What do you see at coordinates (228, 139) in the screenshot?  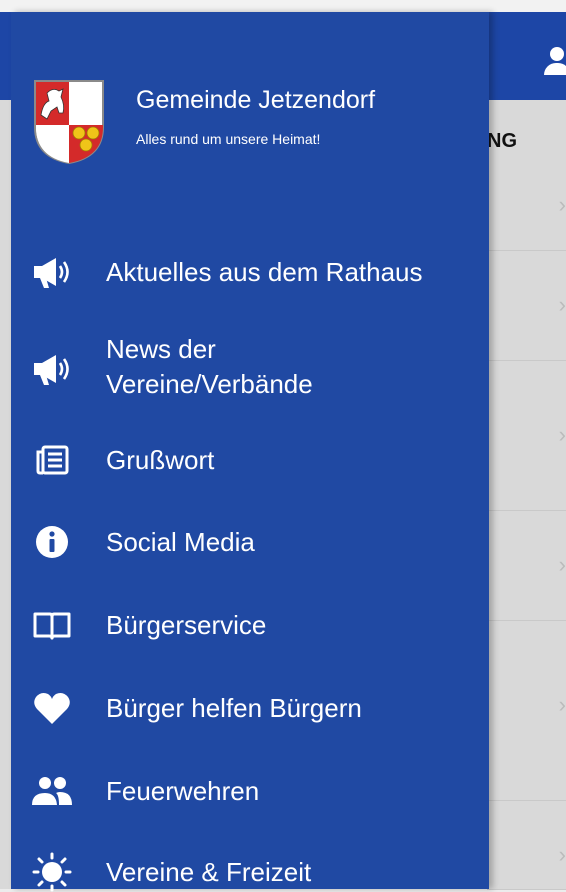 I see `app-subtitle: Alles rund um unsere Heimat!` at bounding box center [228, 139].